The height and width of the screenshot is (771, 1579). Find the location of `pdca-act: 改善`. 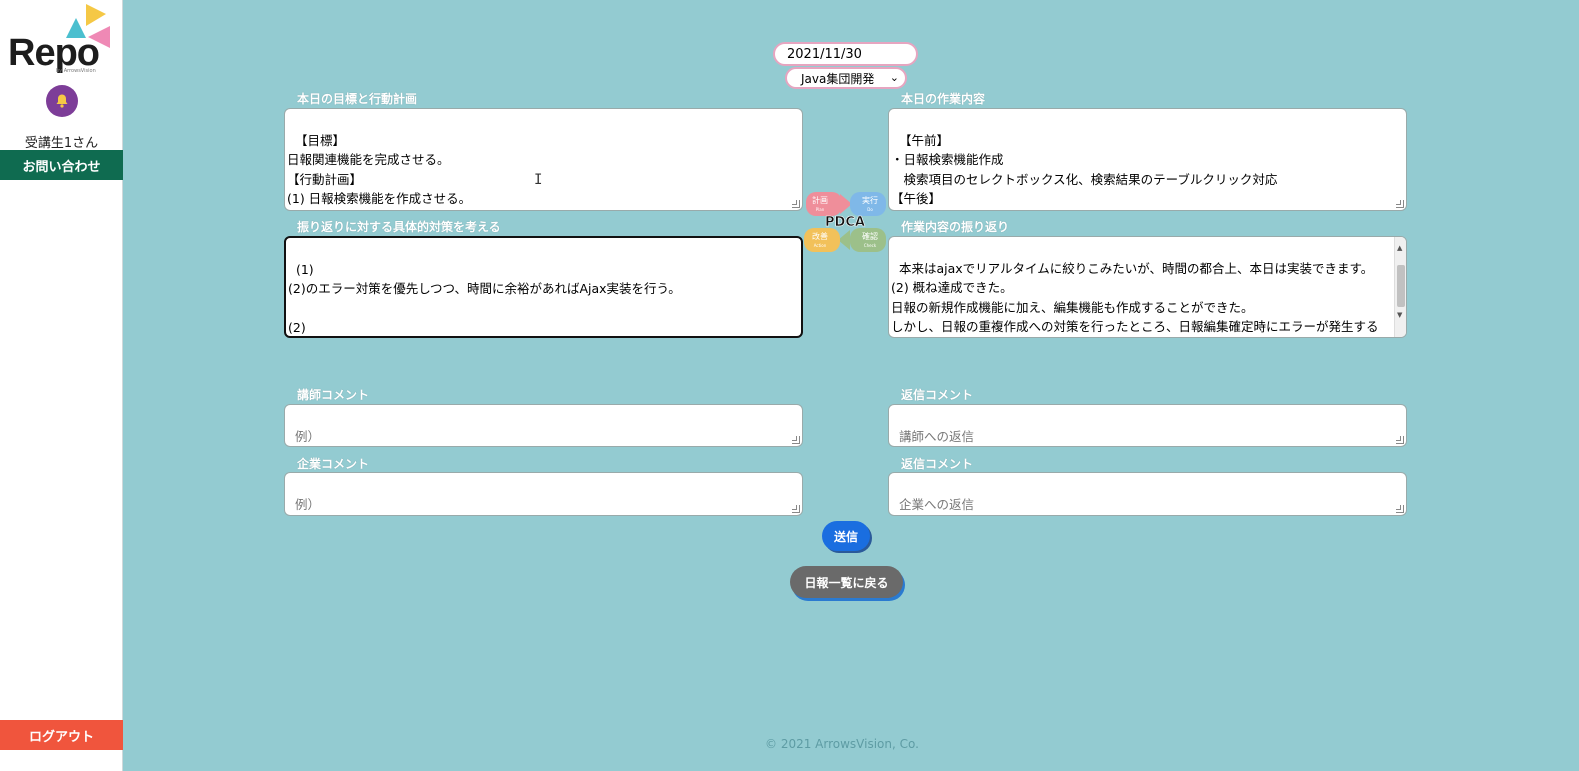

pdca-act: 改善 is located at coordinates (820, 236).